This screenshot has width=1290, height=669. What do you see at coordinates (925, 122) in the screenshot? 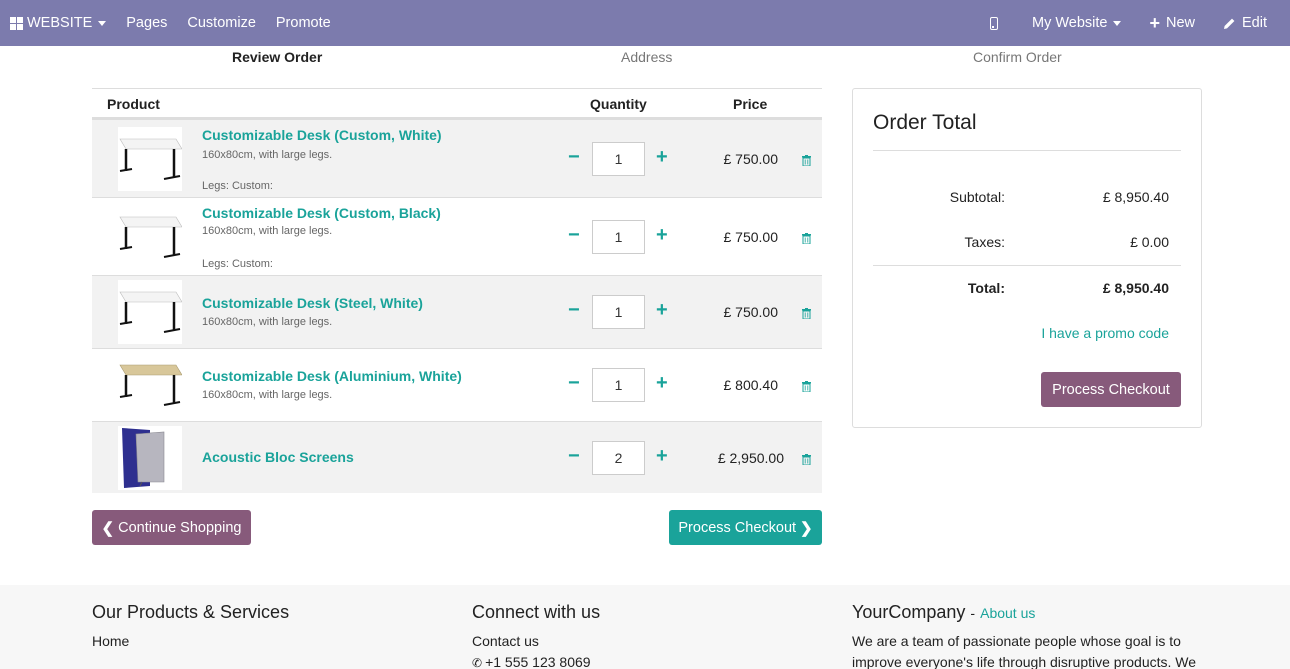
I see `order-total-title: Order Total` at bounding box center [925, 122].